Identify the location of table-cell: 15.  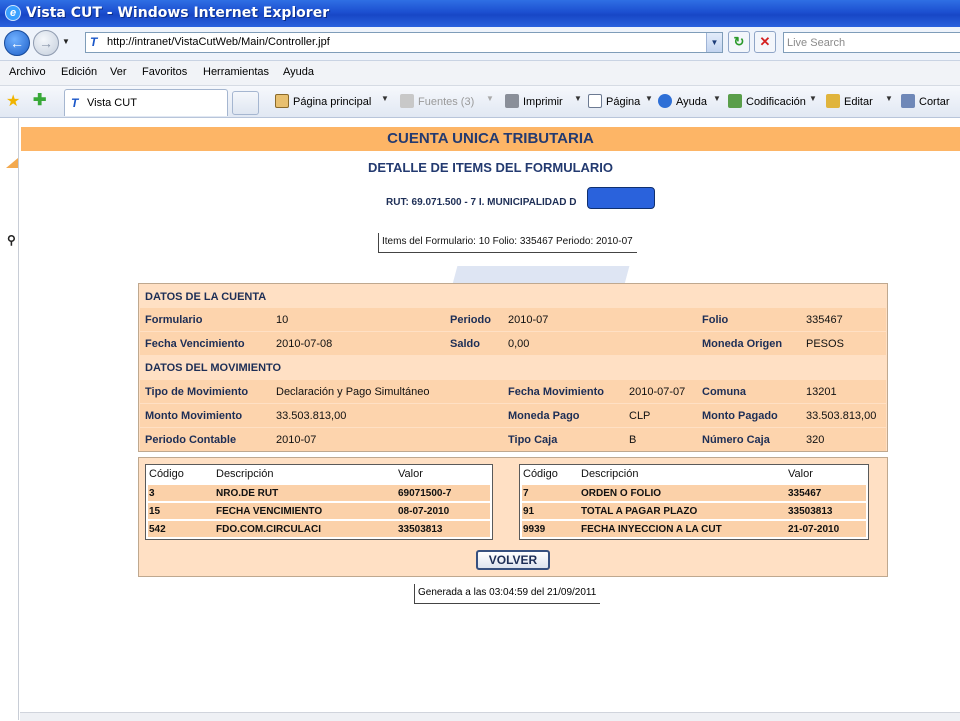
(155, 511).